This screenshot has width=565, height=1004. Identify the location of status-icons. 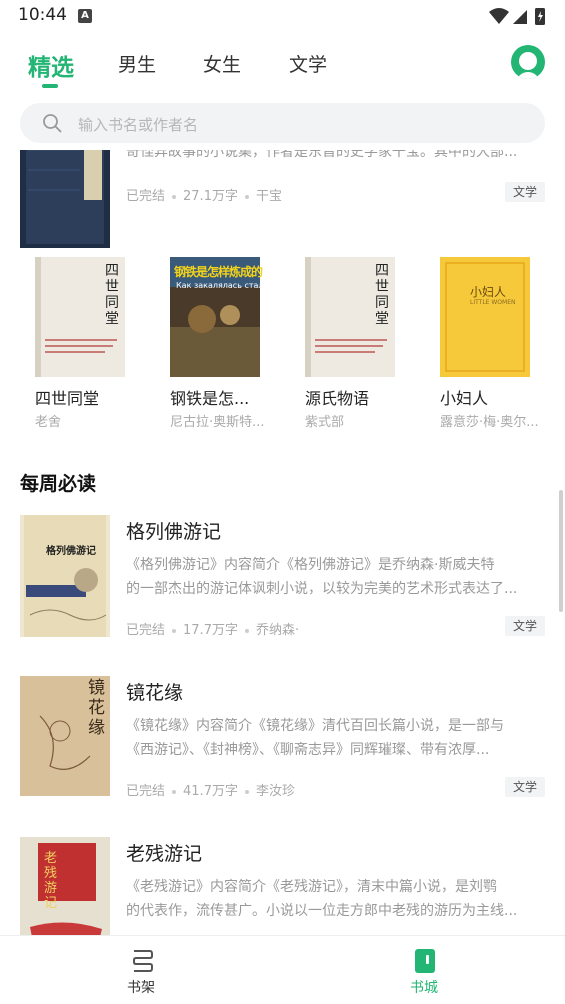
(517, 16).